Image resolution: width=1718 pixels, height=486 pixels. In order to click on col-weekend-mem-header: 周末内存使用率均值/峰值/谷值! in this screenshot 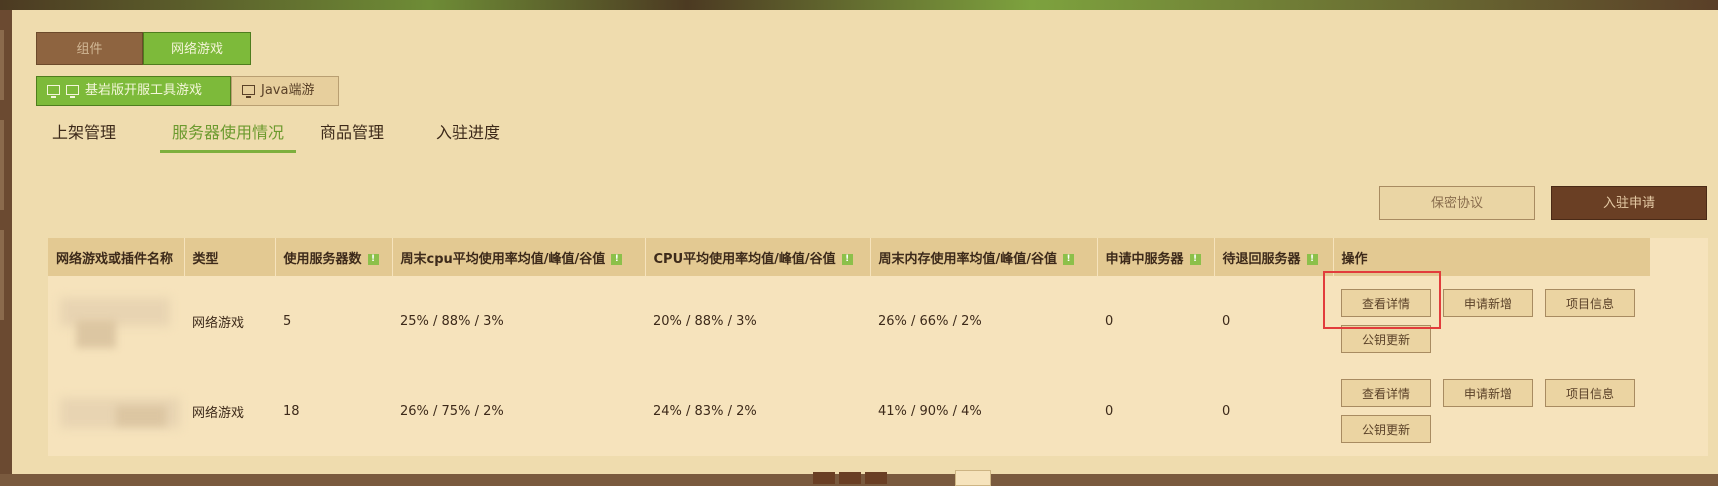, I will do `click(984, 257)`.